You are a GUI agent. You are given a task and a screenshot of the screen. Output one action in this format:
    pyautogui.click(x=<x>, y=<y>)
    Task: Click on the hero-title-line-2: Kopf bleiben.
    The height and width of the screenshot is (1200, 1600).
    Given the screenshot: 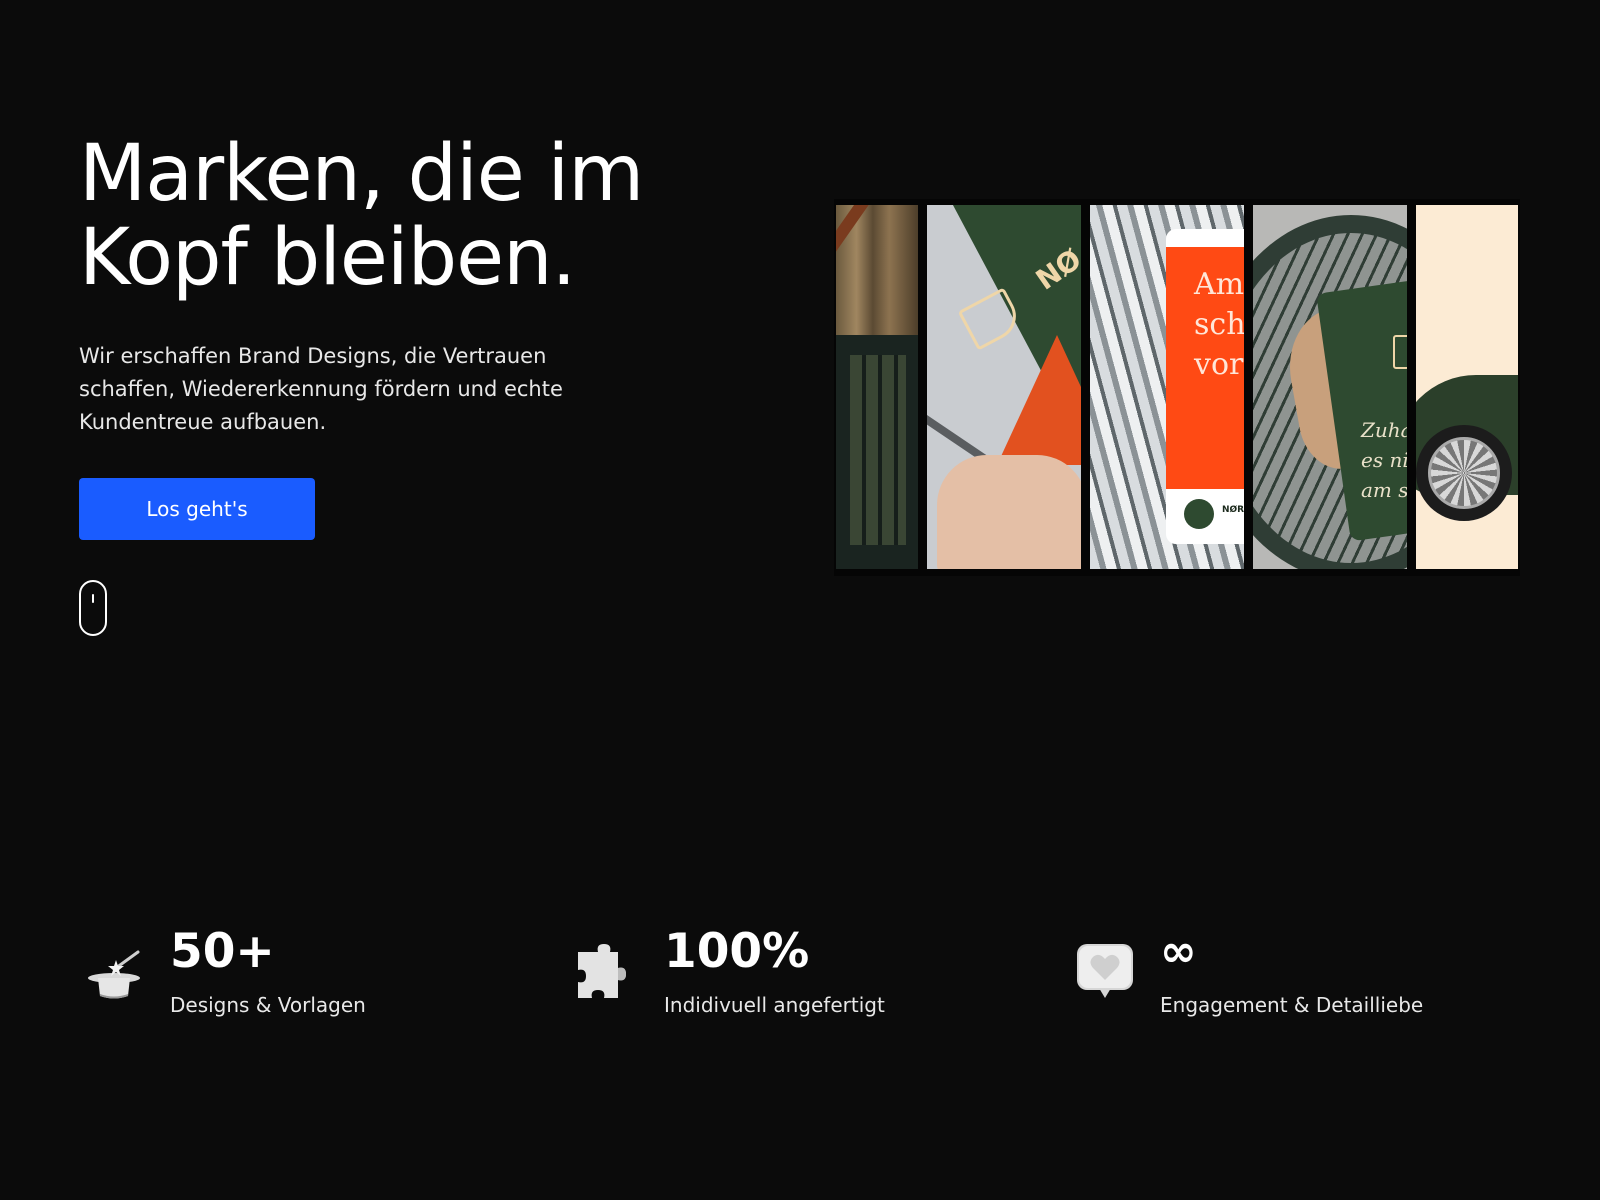 What is the action you would take?
    pyautogui.click(x=327, y=258)
    